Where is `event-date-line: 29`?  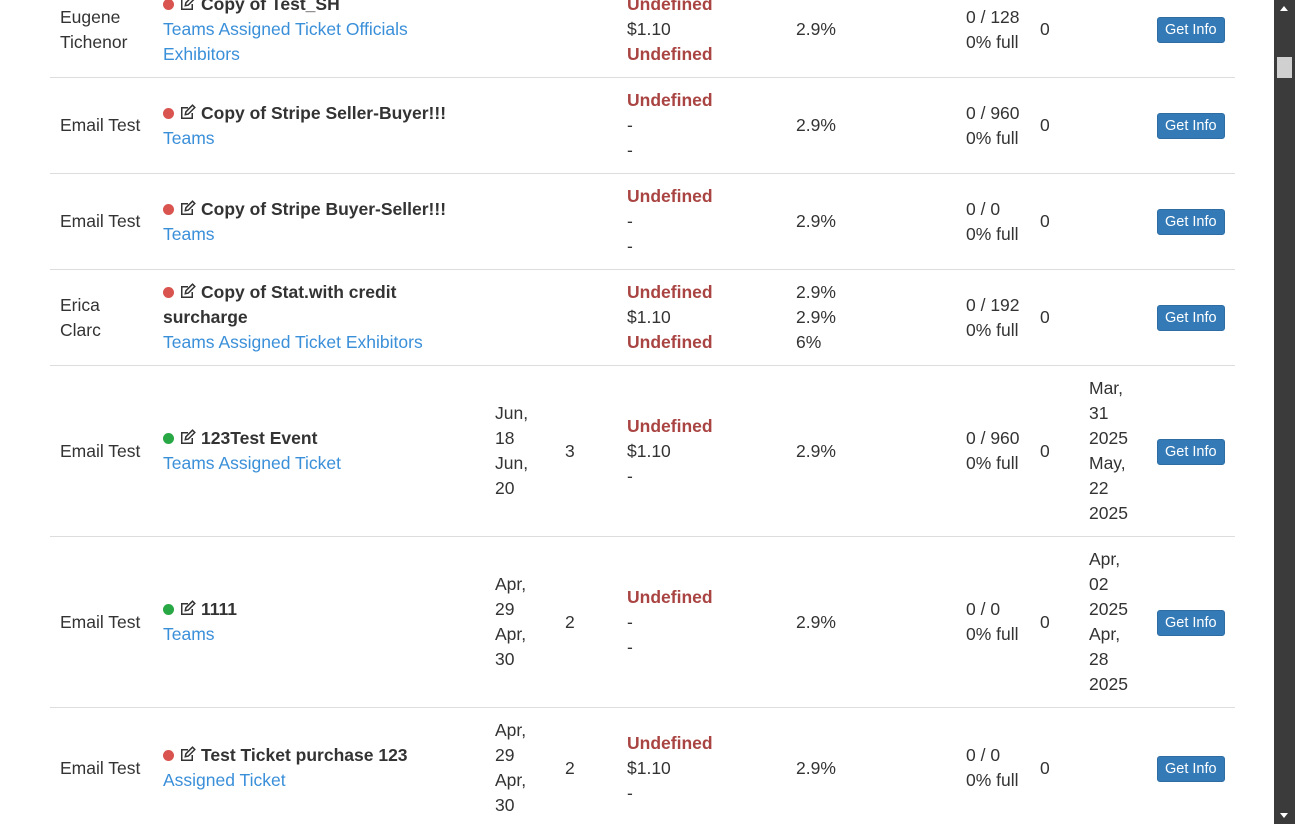
event-date-line: 29 is located at coordinates (505, 609).